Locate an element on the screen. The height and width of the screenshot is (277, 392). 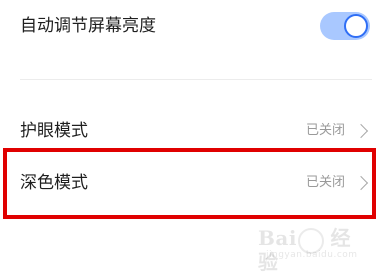
baidu-watermark: Bai 经验 jingyan.baidu.com is located at coordinates (313, 250).